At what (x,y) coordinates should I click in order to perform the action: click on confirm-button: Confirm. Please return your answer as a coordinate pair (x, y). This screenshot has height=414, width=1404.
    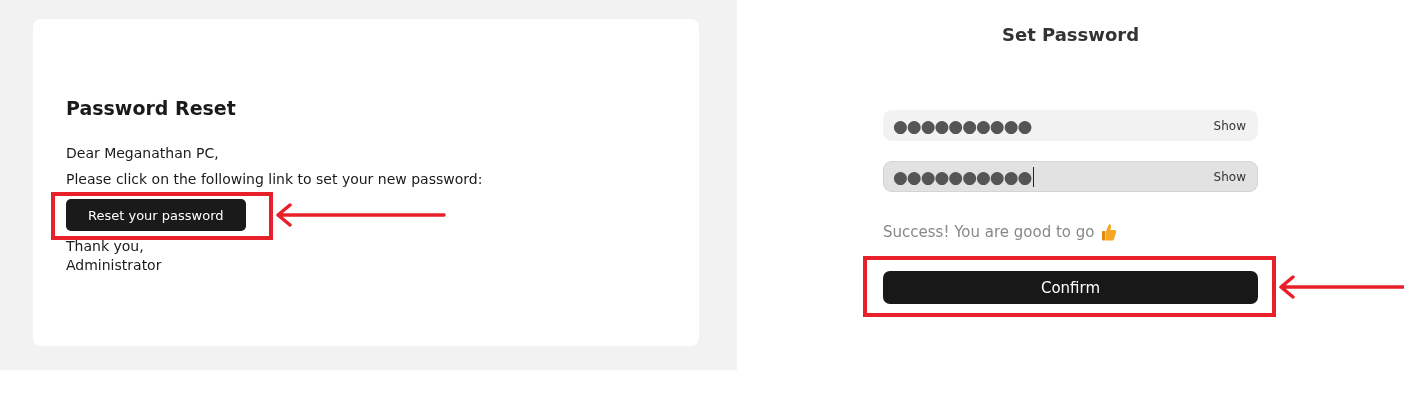
    Looking at the image, I should click on (1070, 287).